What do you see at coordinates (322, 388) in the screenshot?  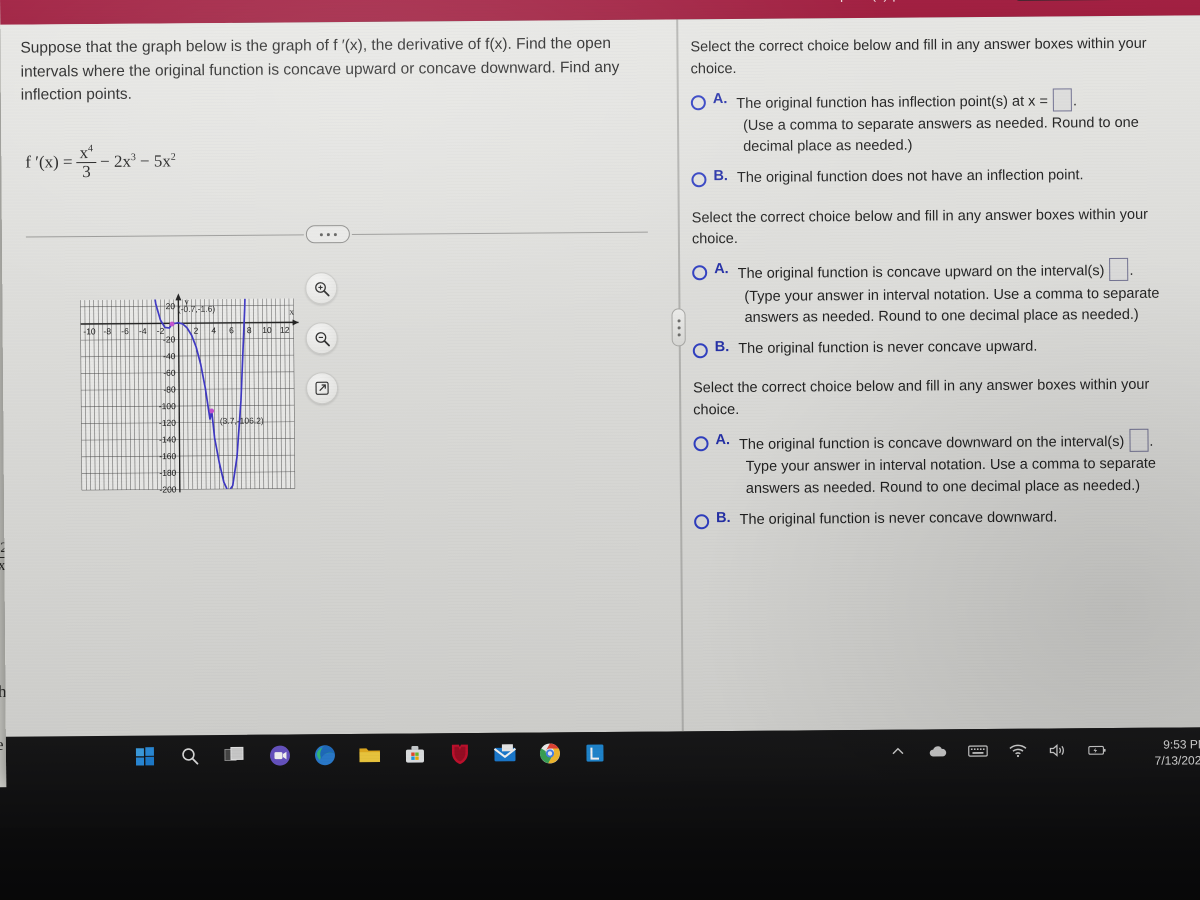 I see `expand-icon` at bounding box center [322, 388].